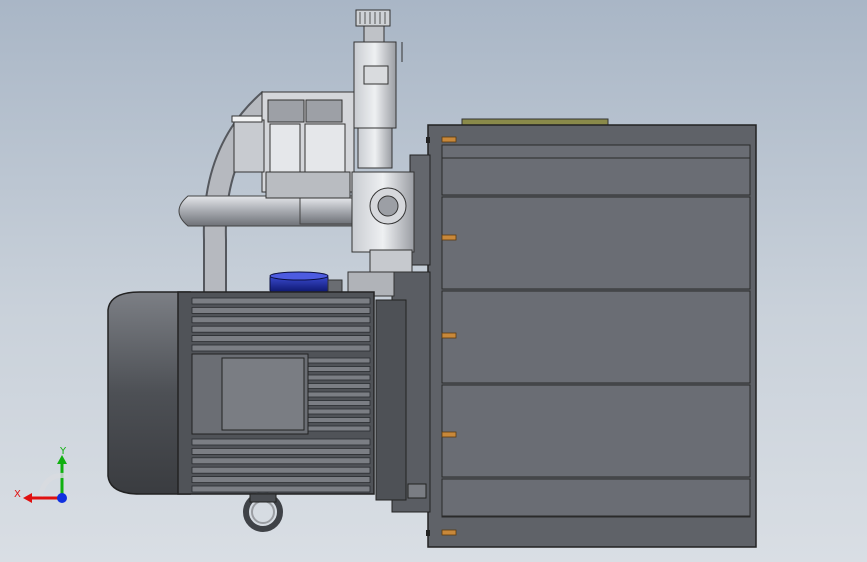  Describe the element at coordinates (53, 484) in the screenshot. I see `triad-arc` at that location.